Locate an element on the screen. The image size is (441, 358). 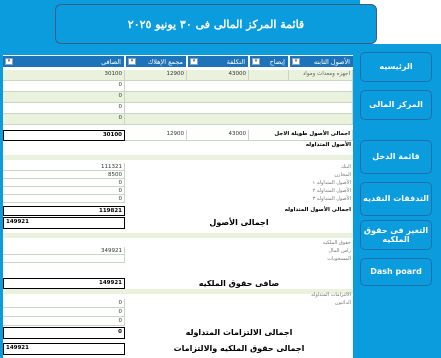
long-term-net-cell: 30100 is located at coordinates (64, 135).